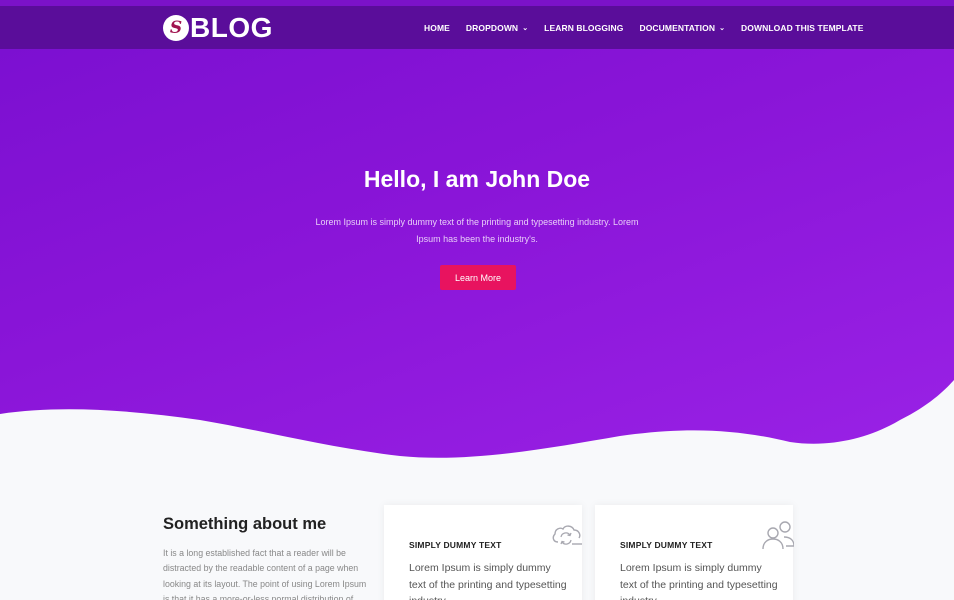  I want to click on cloud-sync-icon, so click(567, 535).